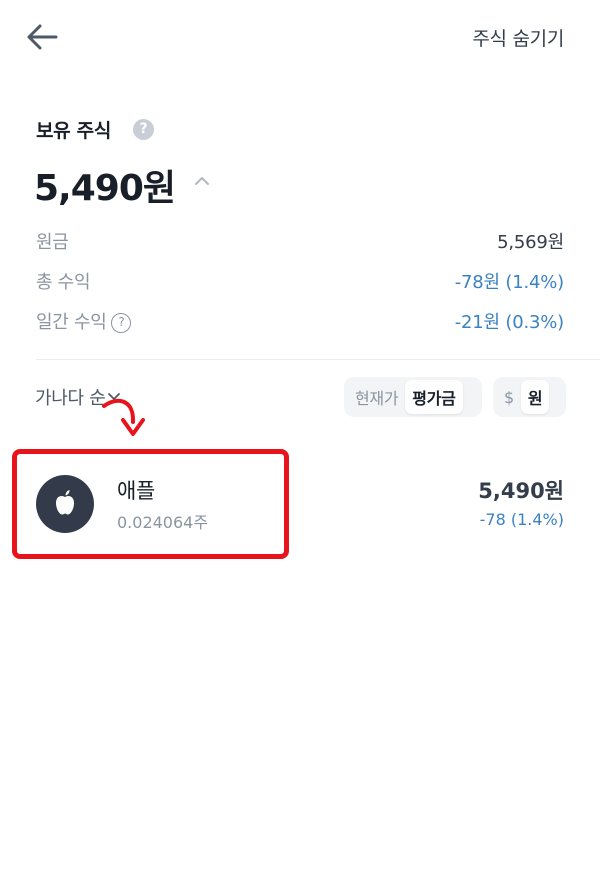 The image size is (600, 890). I want to click on hide-stocks-button: 주식 숨기기, so click(518, 37).